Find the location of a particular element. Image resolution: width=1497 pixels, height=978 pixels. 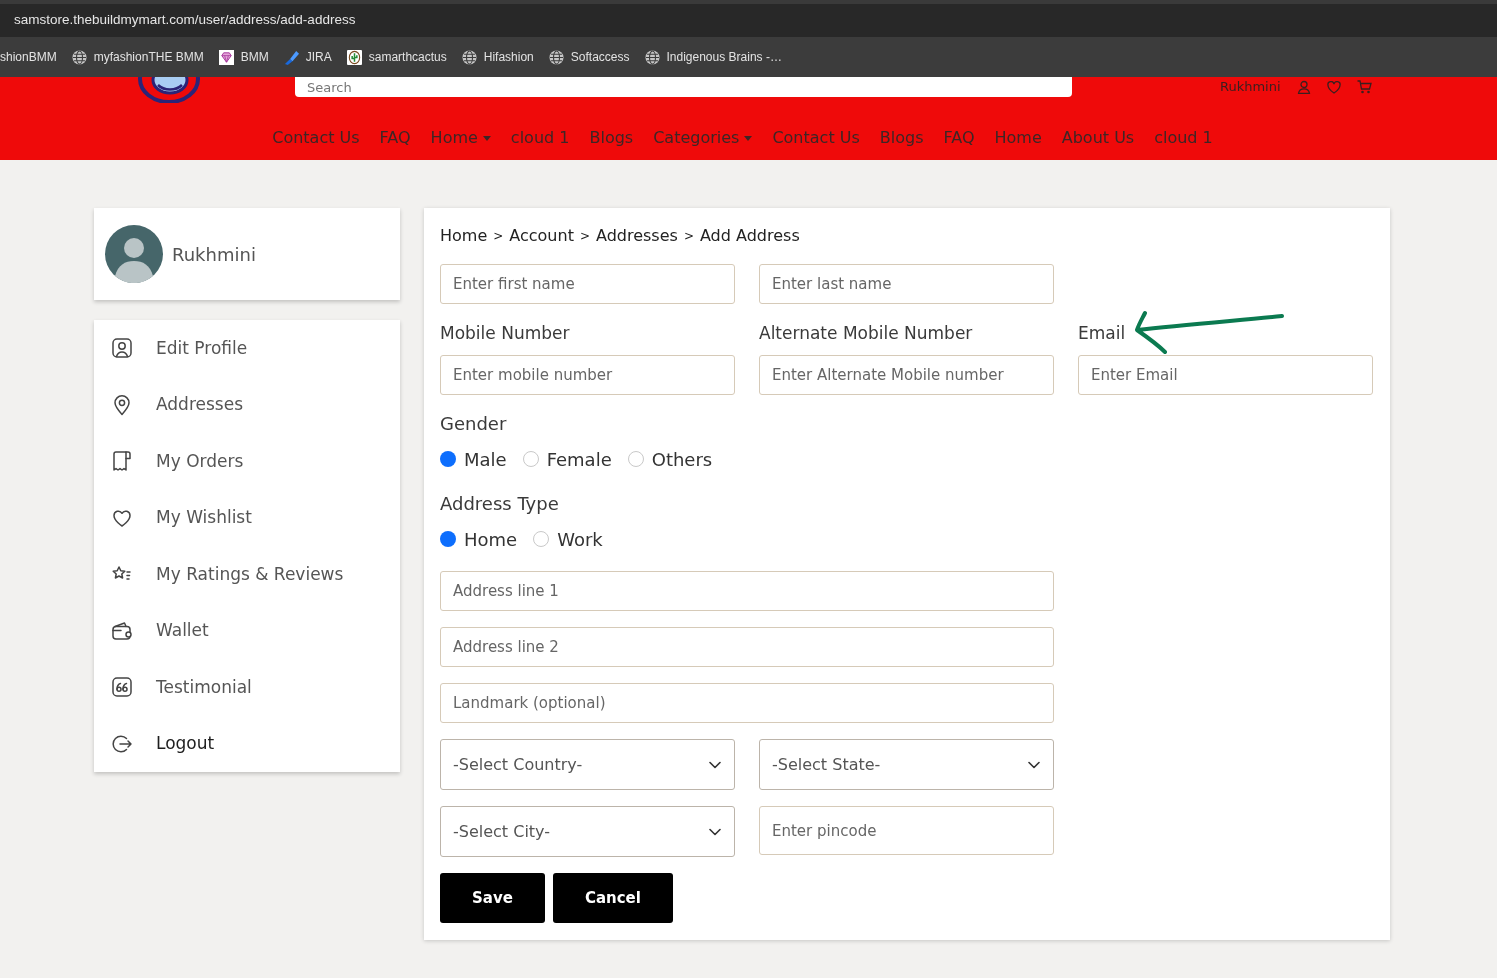

radio-option: Home is located at coordinates (479, 539).